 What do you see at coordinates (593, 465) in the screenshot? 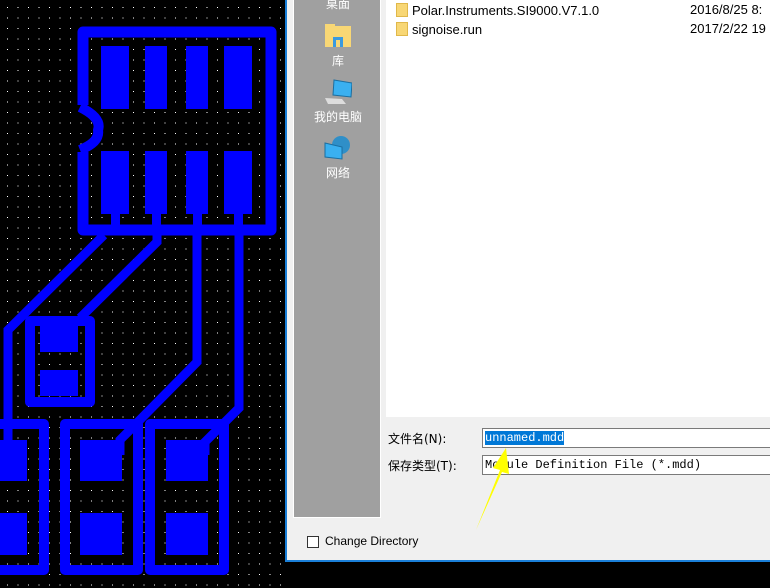
I see `filetype-value: Module Definition File (*.mdd)` at bounding box center [593, 465].